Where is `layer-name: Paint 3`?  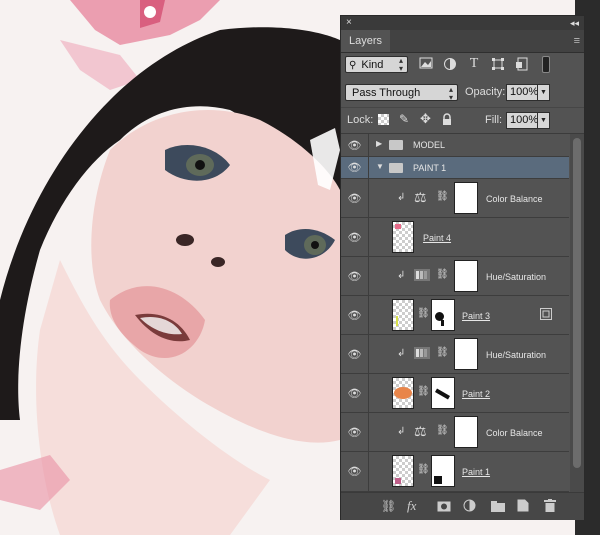
layer-name: Paint 3 is located at coordinates (476, 316).